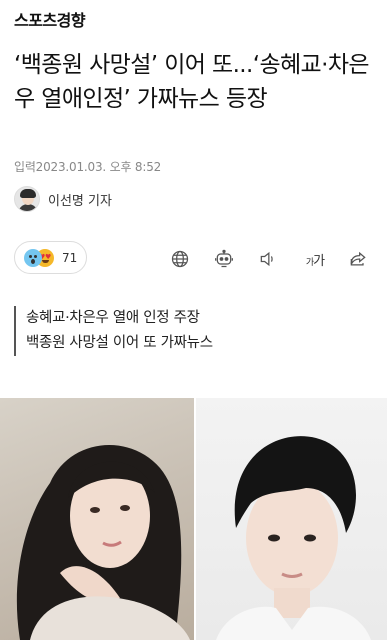 The image size is (387, 640). What do you see at coordinates (33, 257) in the screenshot?
I see `surprised-emoji-icon` at bounding box center [33, 257].